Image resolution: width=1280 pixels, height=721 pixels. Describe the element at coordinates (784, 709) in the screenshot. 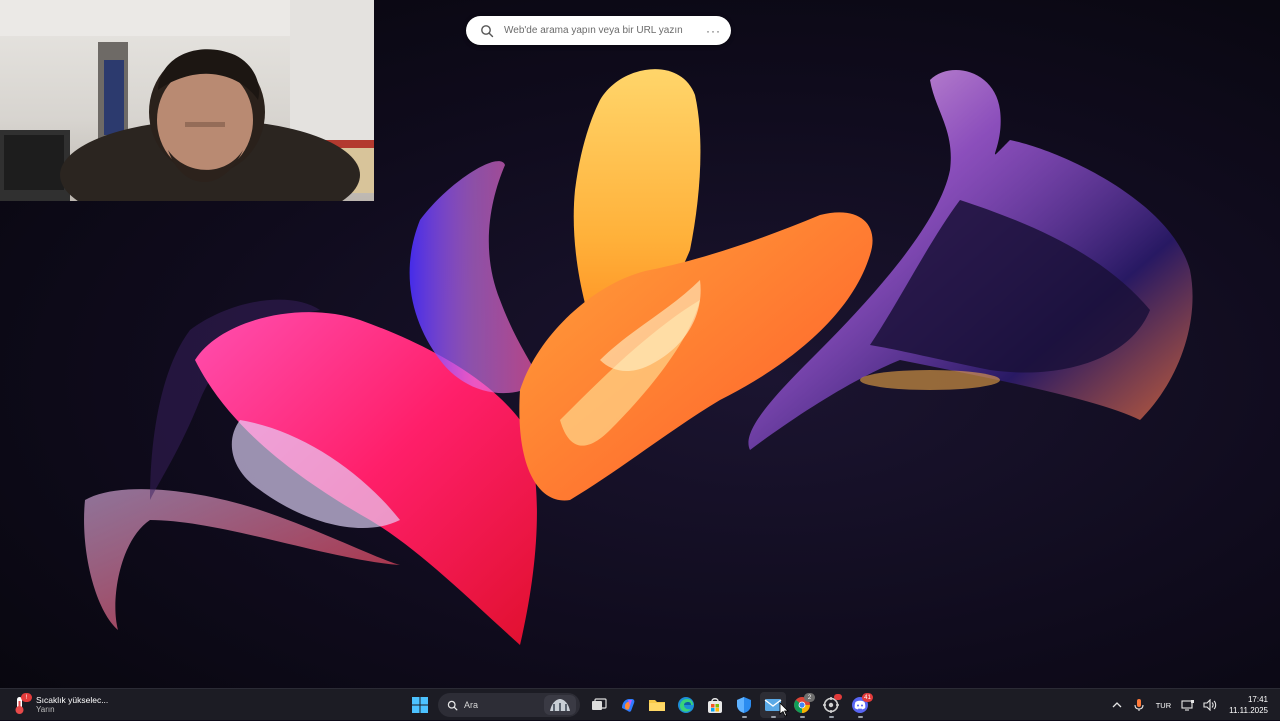

I see `mouse-cursor-icon` at that location.